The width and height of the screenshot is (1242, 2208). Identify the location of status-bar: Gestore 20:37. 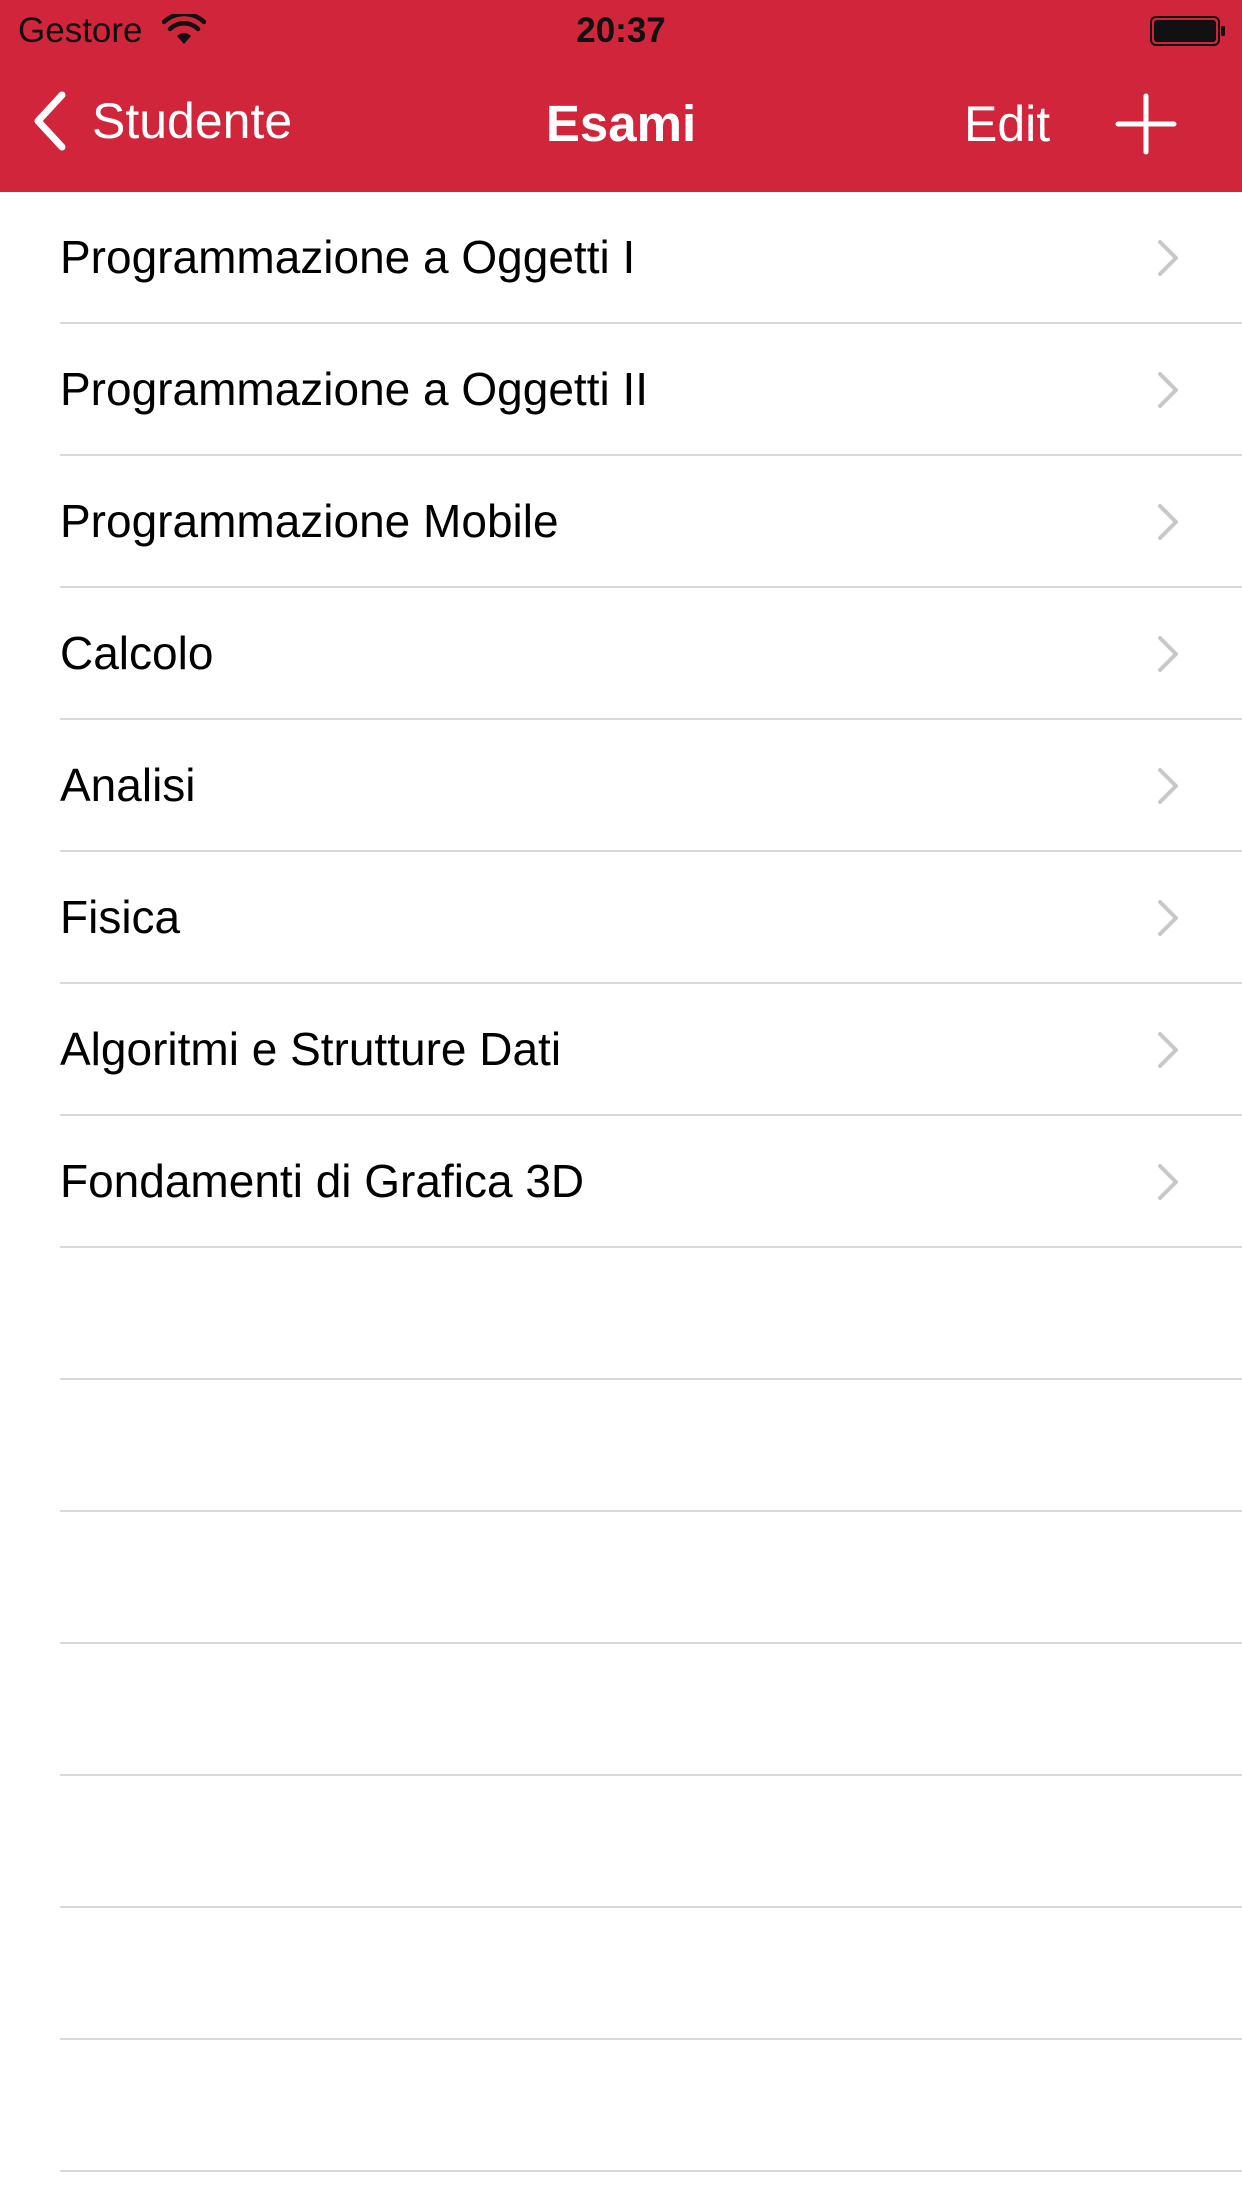
(621, 31).